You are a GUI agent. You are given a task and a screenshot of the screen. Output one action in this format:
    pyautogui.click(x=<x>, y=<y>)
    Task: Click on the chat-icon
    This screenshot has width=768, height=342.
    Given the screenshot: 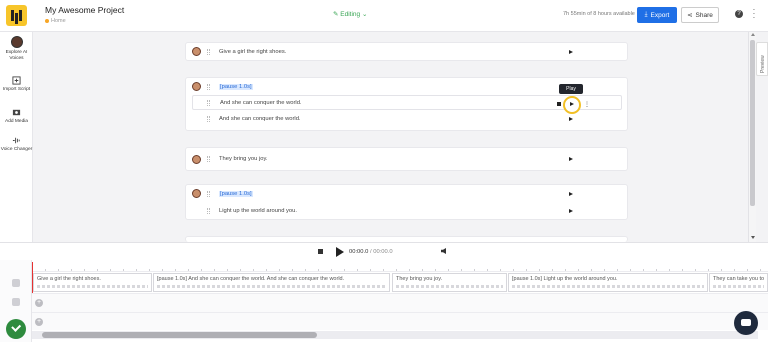 What is the action you would take?
    pyautogui.click(x=746, y=323)
    